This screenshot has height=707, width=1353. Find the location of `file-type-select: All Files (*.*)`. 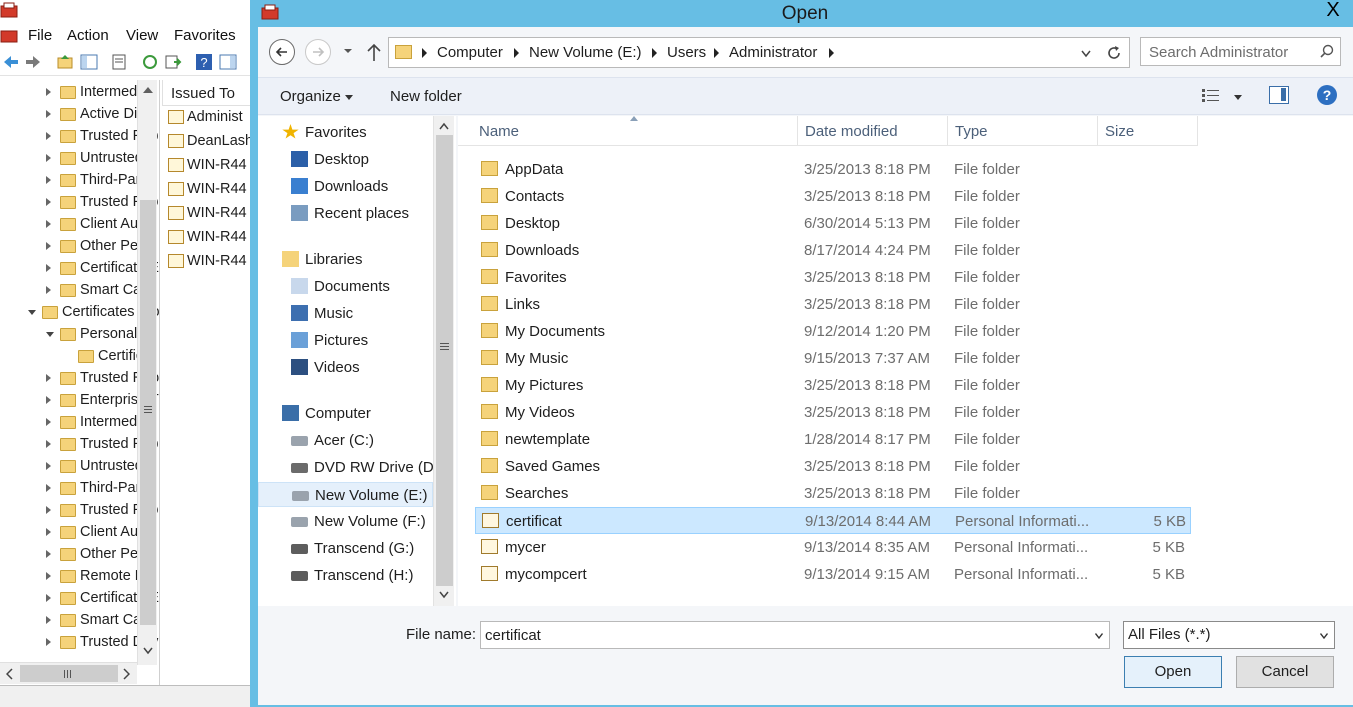

file-type-select: All Files (*.*) is located at coordinates (1229, 635).